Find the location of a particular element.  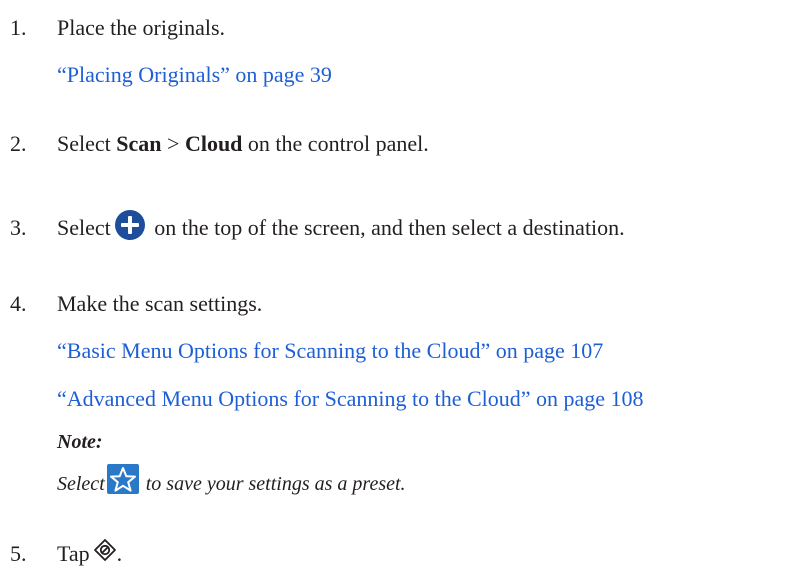

step-5-pre: Tap is located at coordinates (73, 553).